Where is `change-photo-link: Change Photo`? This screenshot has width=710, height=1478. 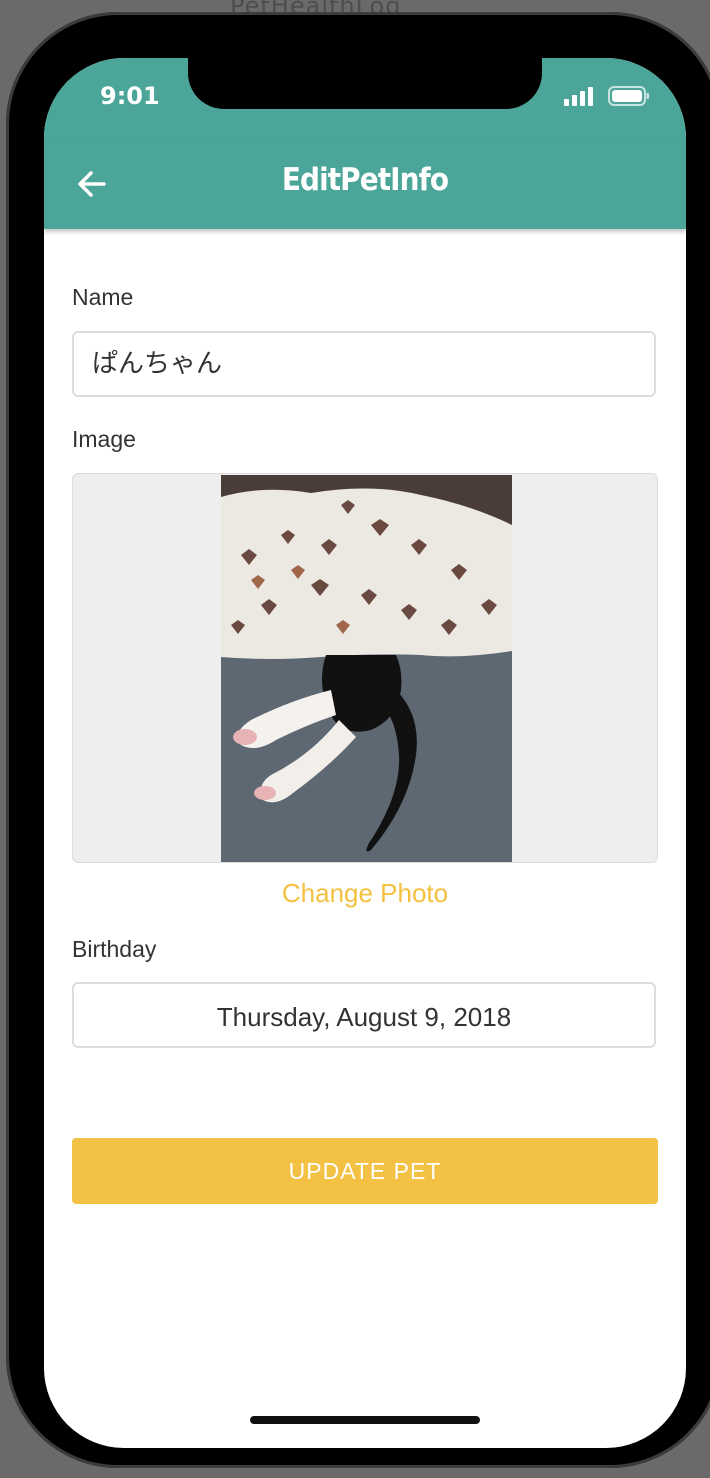 change-photo-link: Change Photo is located at coordinates (365, 893).